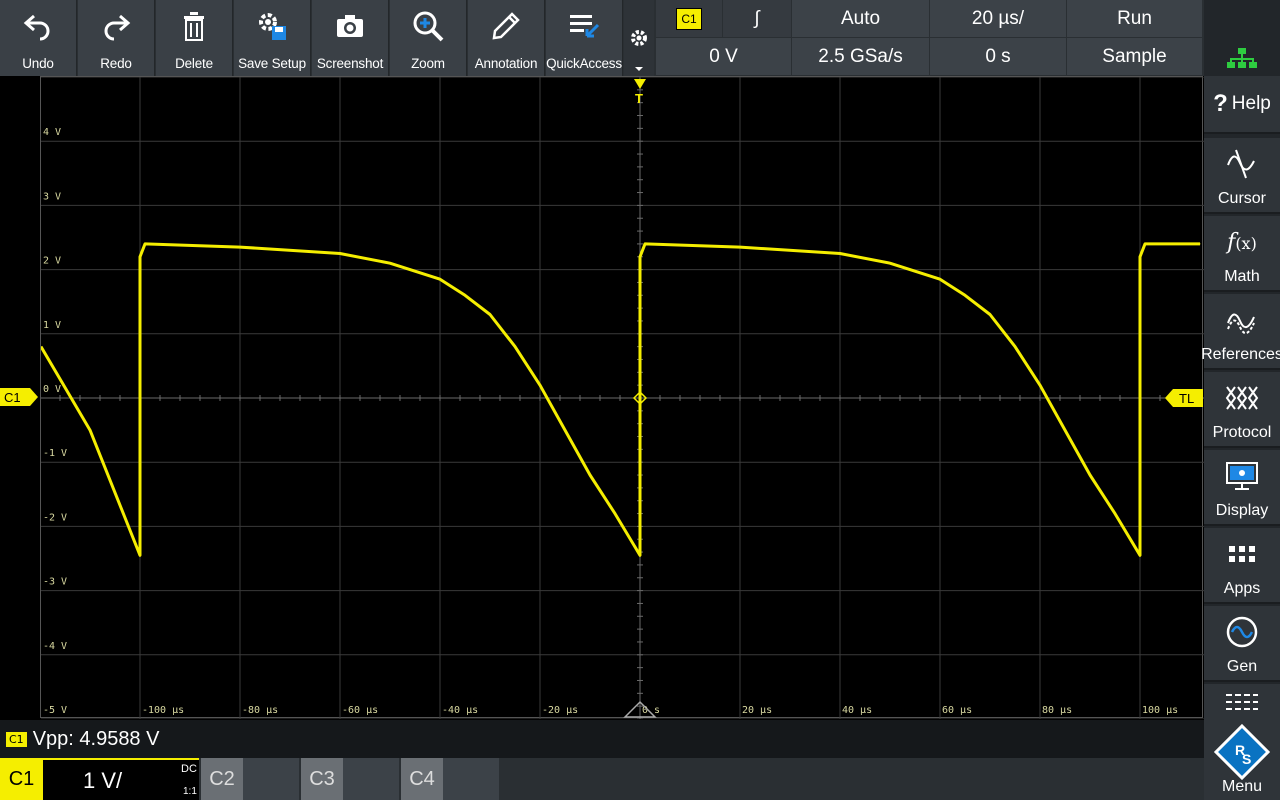 The image size is (1280, 800). I want to click on toolbar-settings-button, so click(639, 38).